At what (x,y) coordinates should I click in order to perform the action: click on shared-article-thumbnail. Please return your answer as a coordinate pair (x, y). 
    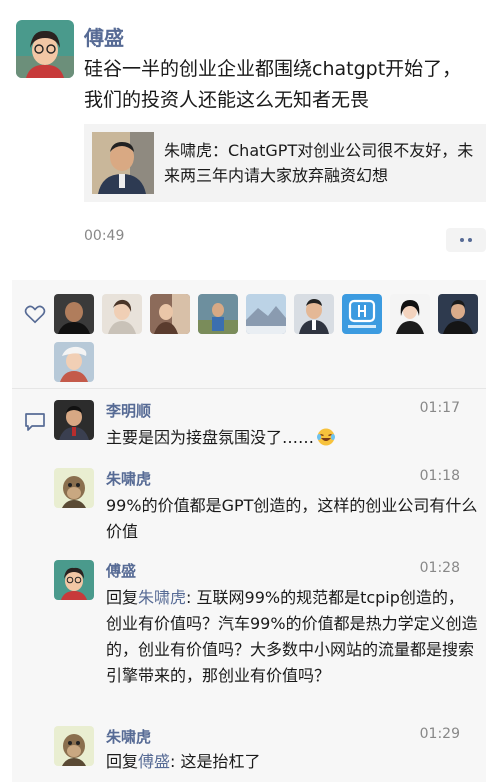
    Looking at the image, I should click on (123, 163).